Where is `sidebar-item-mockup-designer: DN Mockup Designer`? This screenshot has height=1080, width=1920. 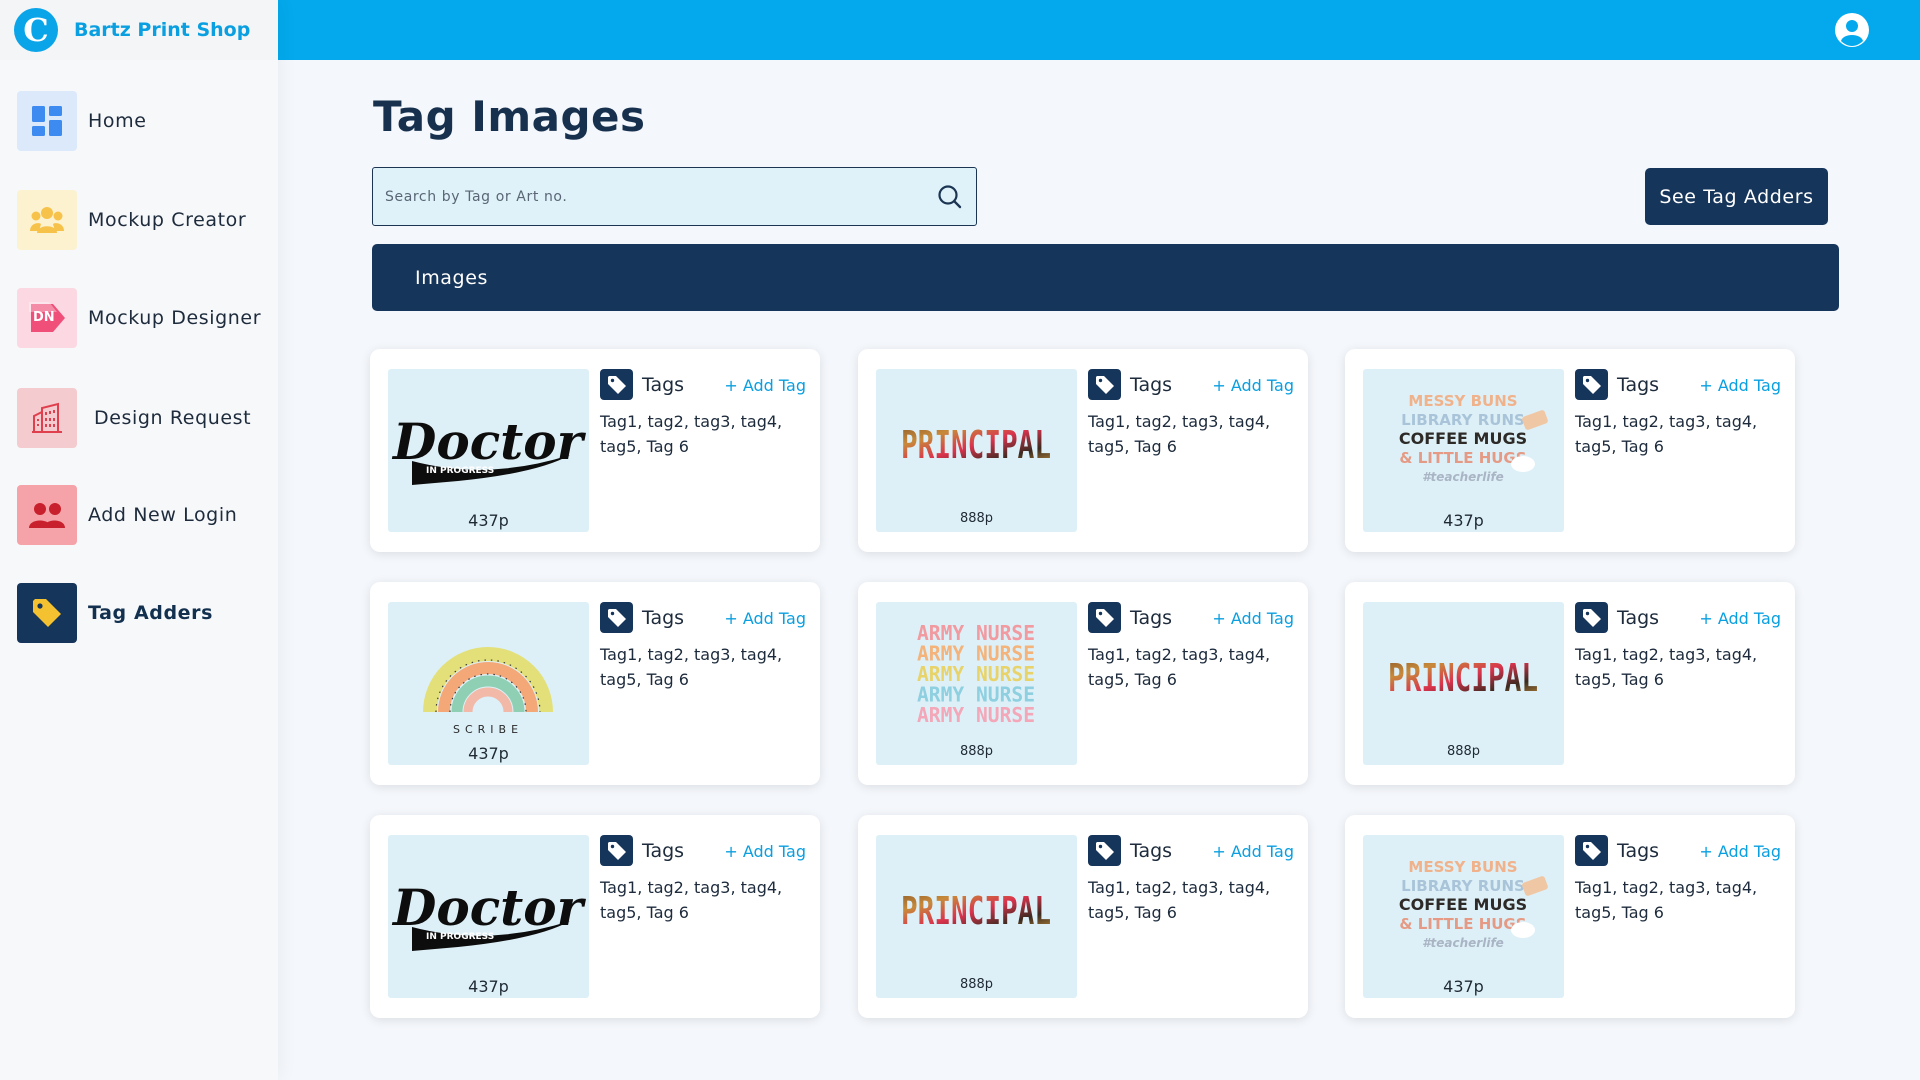
sidebar-item-mockup-designer: DN Mockup Designer is located at coordinates (139, 318).